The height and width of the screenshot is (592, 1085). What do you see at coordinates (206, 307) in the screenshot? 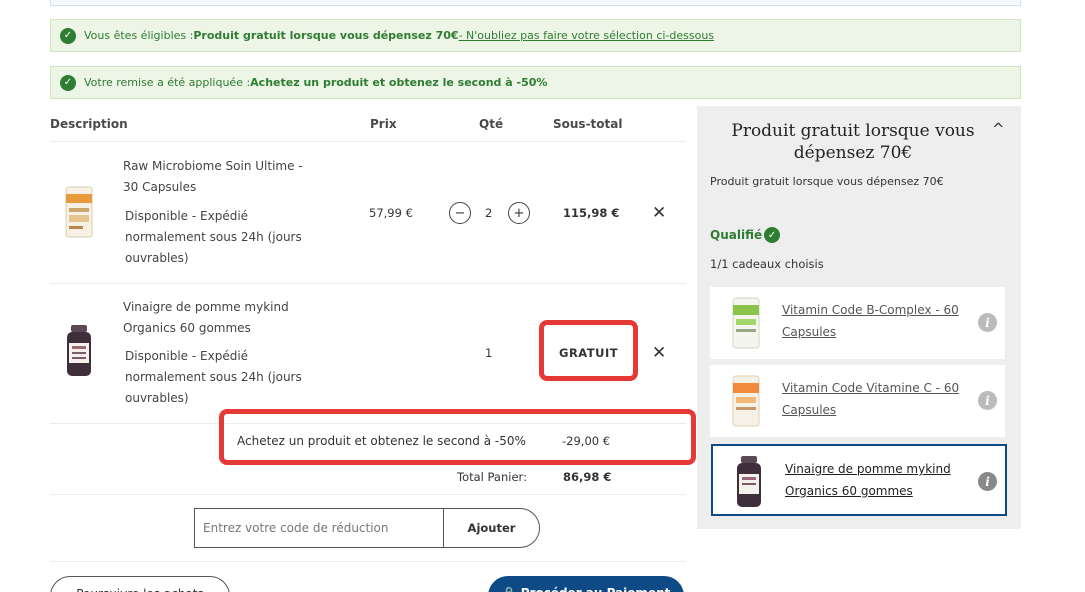
I see `item-name-line: Vinaigre de pomme mykind` at bounding box center [206, 307].